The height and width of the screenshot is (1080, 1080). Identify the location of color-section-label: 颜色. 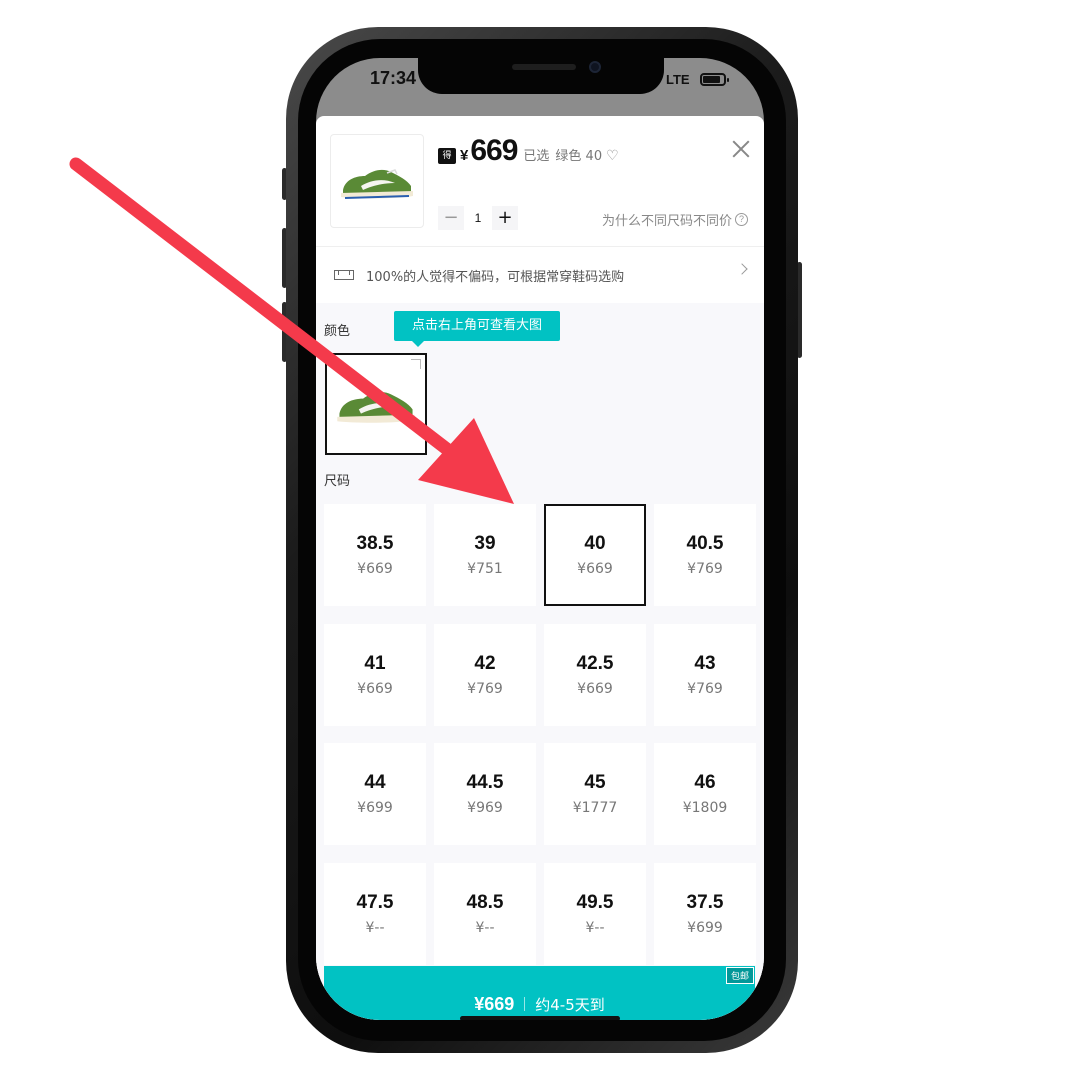
(337, 331).